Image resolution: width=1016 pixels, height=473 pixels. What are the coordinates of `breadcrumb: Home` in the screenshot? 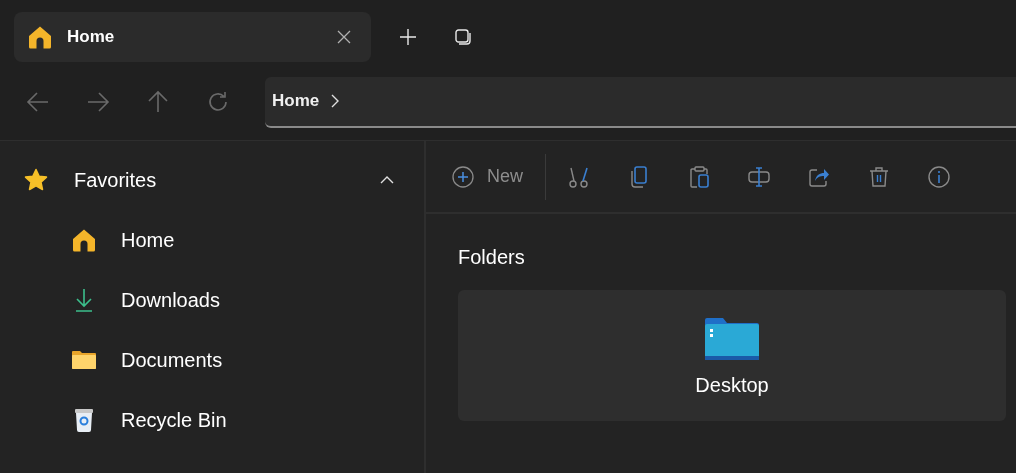 It's located at (296, 101).